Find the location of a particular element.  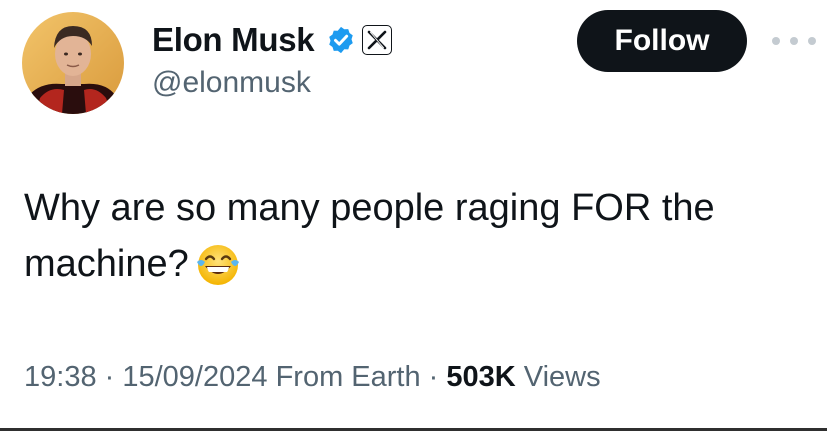

follow-button: Follow is located at coordinates (662, 41).